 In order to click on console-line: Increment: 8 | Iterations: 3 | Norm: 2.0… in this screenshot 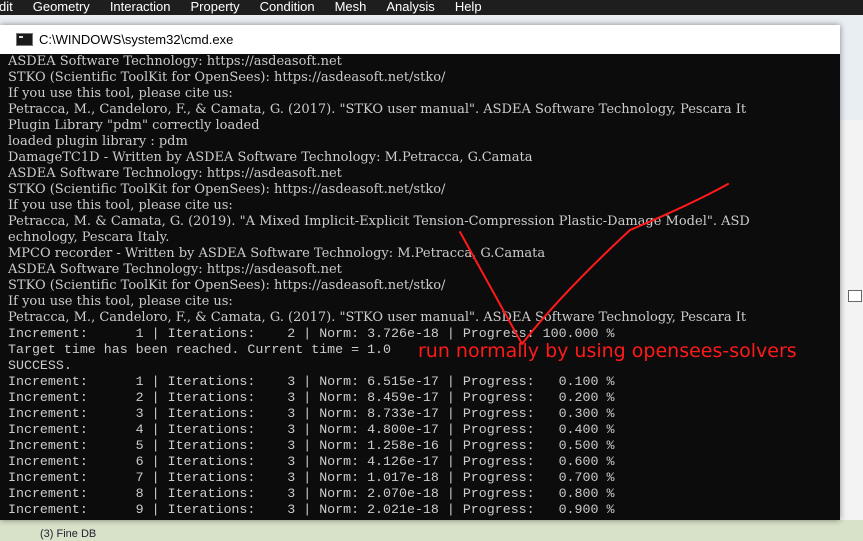, I will do `click(311, 493)`.